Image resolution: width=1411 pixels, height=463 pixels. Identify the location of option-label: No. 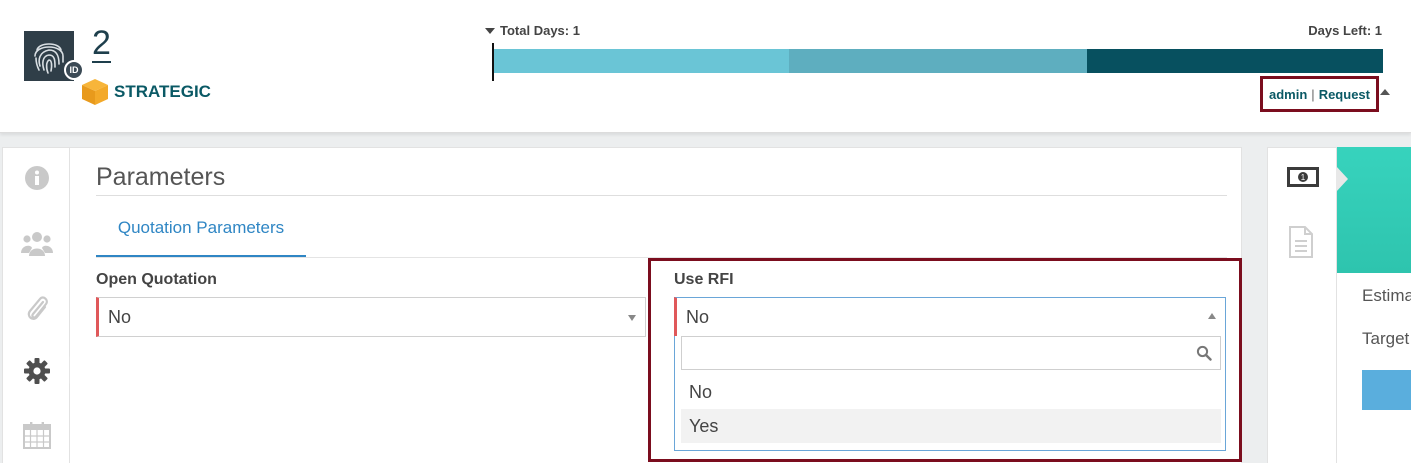
(701, 391).